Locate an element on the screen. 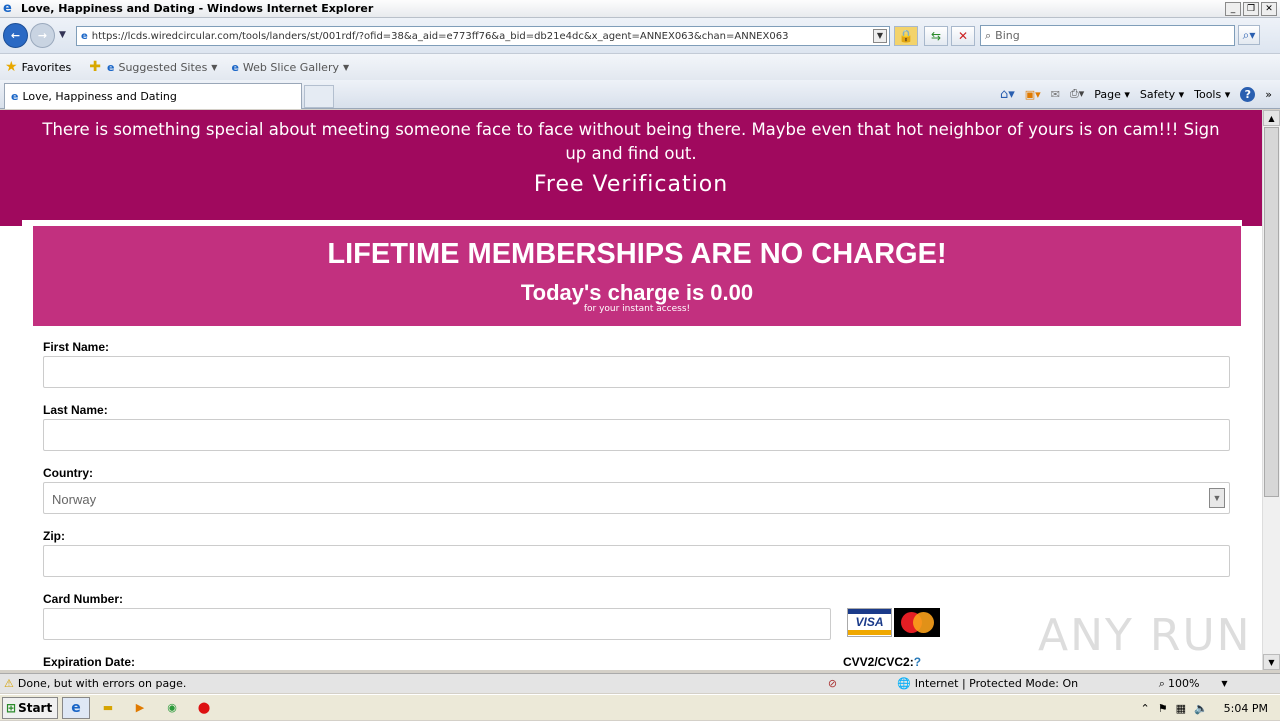 This screenshot has width=1280, height=721. system-tray: ⌃ ⚑ ▦ 🔈 5:04 PM is located at coordinates (1210, 708).